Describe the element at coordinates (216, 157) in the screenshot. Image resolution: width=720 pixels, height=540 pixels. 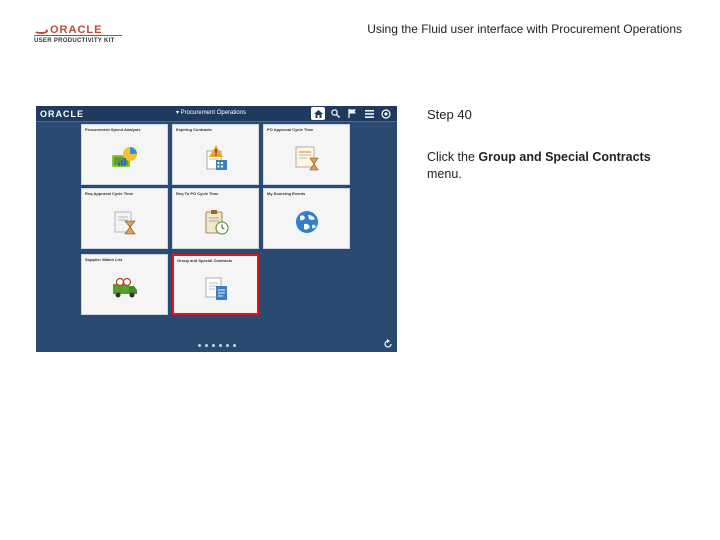
I see `warning-calendar-icon` at that location.